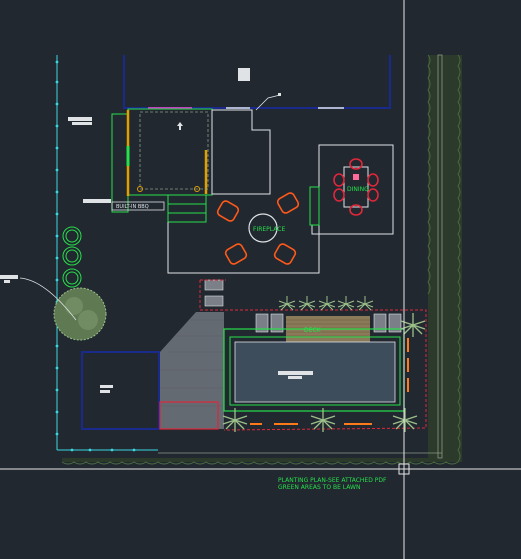 This screenshot has width=521, height=559. I want to click on garage, so click(120, 390).